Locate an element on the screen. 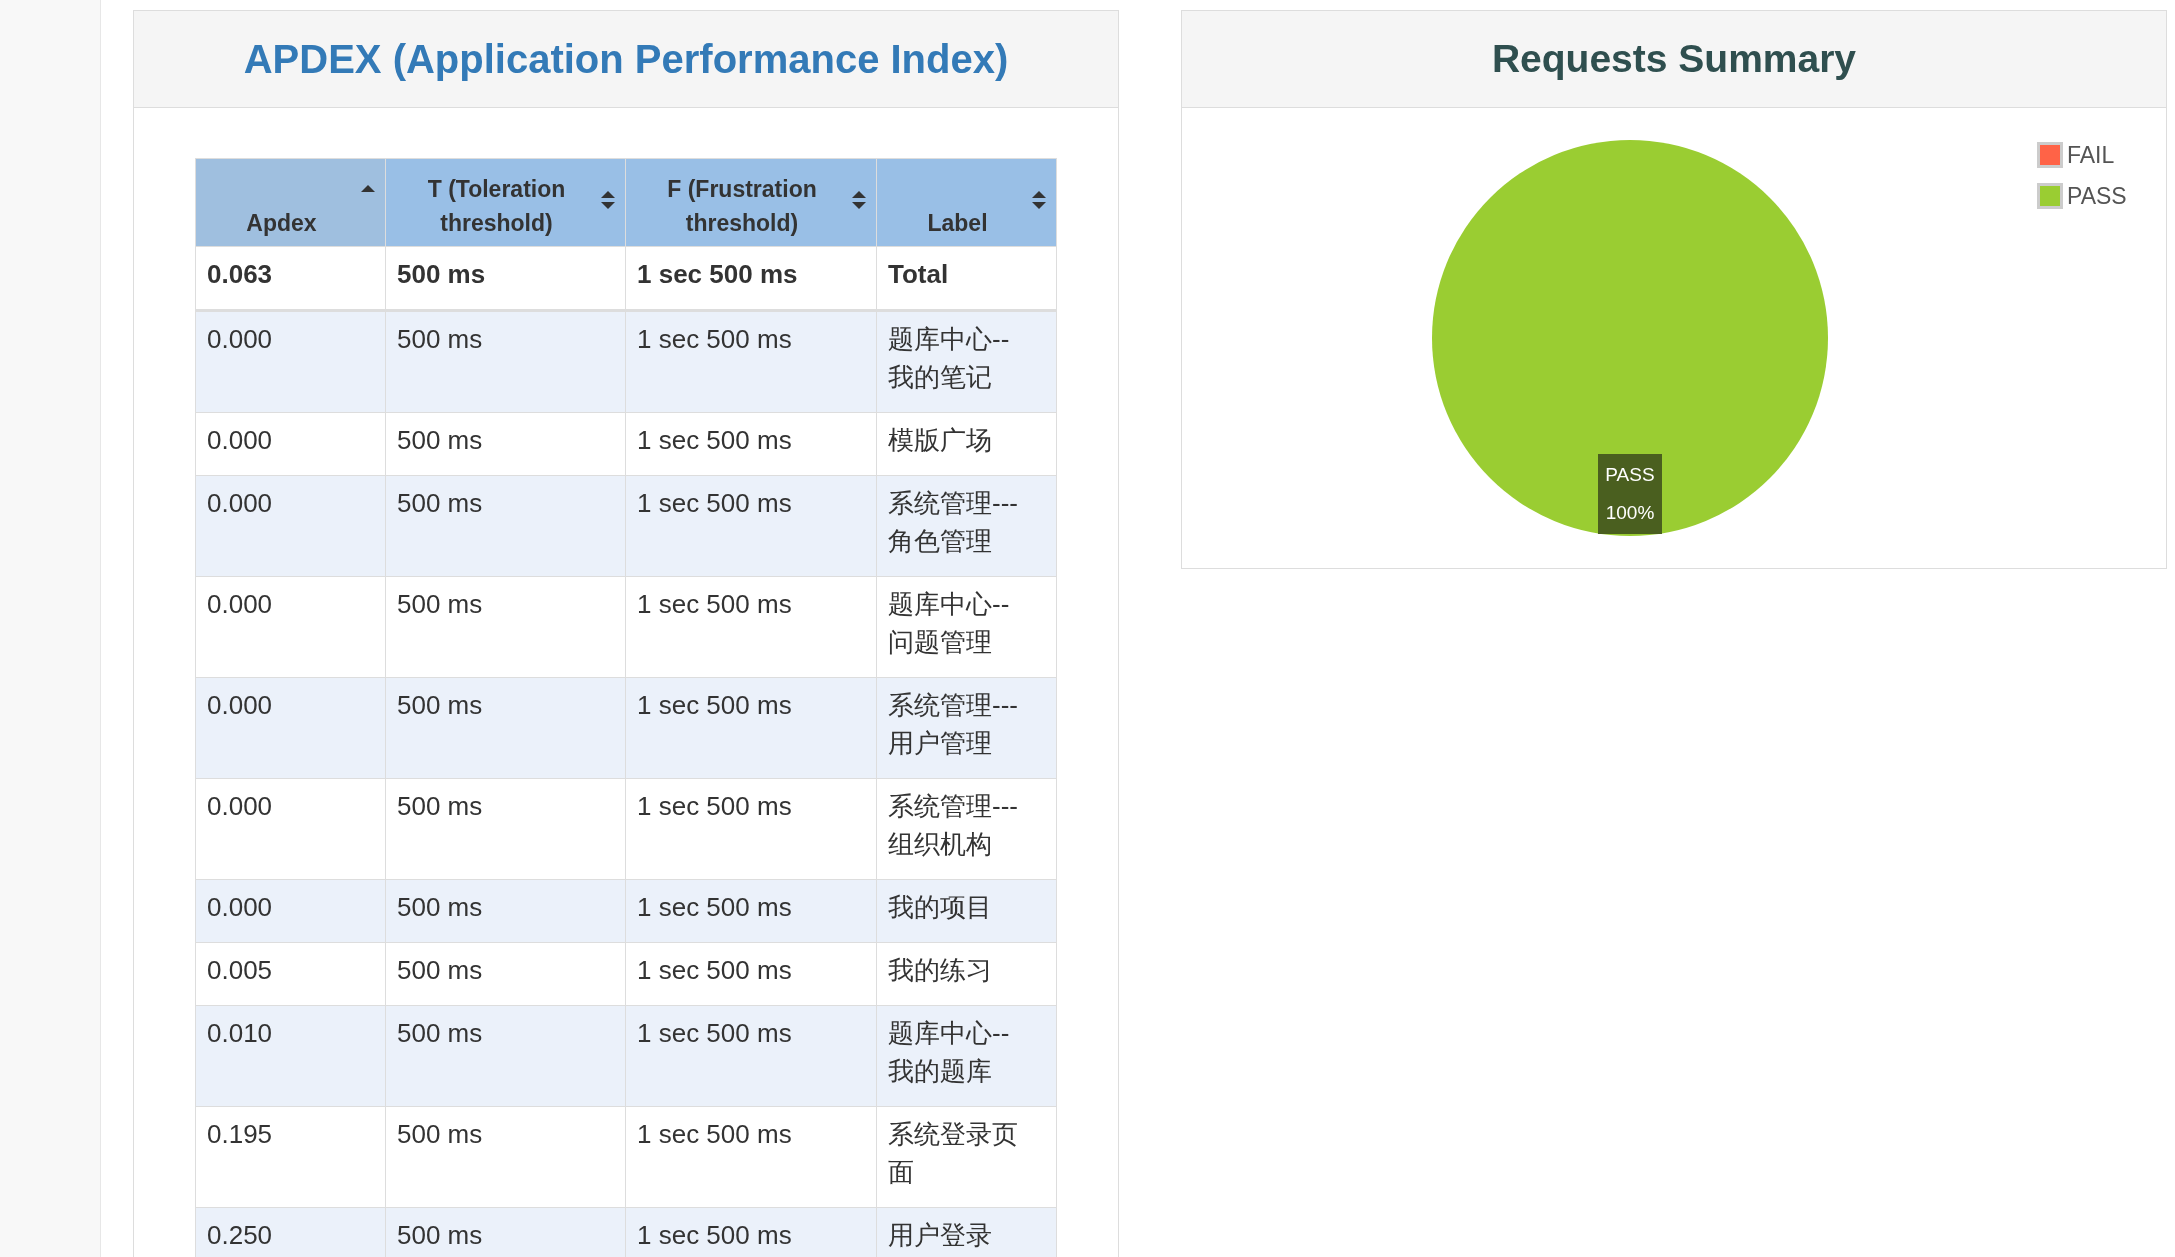 The width and height of the screenshot is (2175, 1257). table-cell: 系统管理---组织机构 is located at coordinates (966, 829).